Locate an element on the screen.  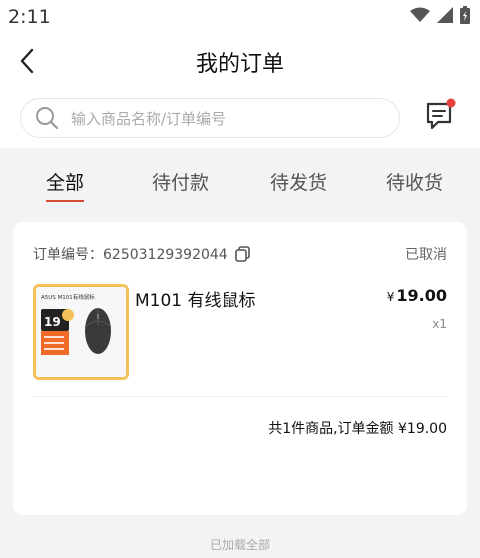
price-symbol: ¥ is located at coordinates (390, 297).